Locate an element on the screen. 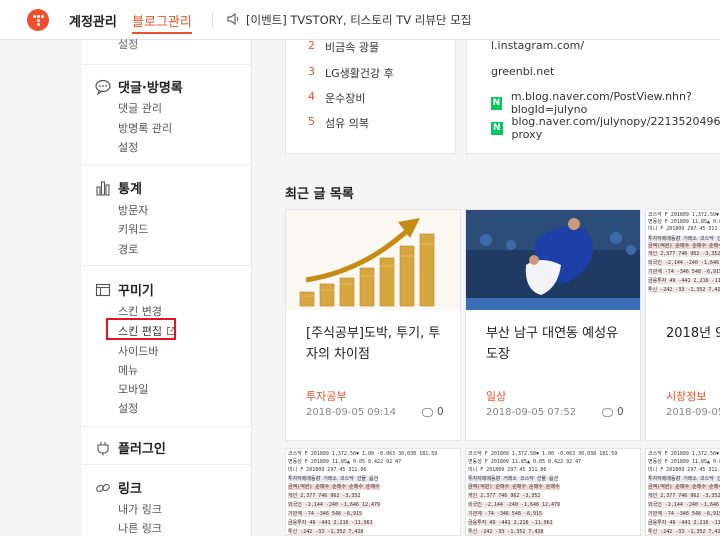 Image resolution: width=720 pixels, height=536 pixels. sidebar-item-visitors: 방문자 is located at coordinates (133, 210).